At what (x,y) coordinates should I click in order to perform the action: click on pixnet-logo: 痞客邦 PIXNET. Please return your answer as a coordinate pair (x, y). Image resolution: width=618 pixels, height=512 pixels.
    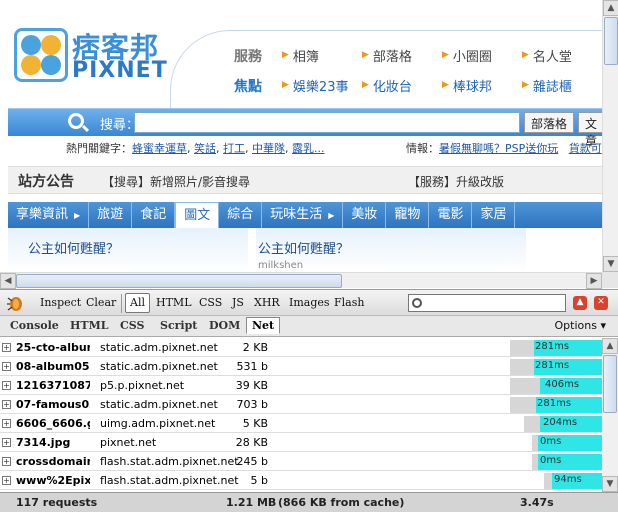
    Looking at the image, I should click on (90, 55).